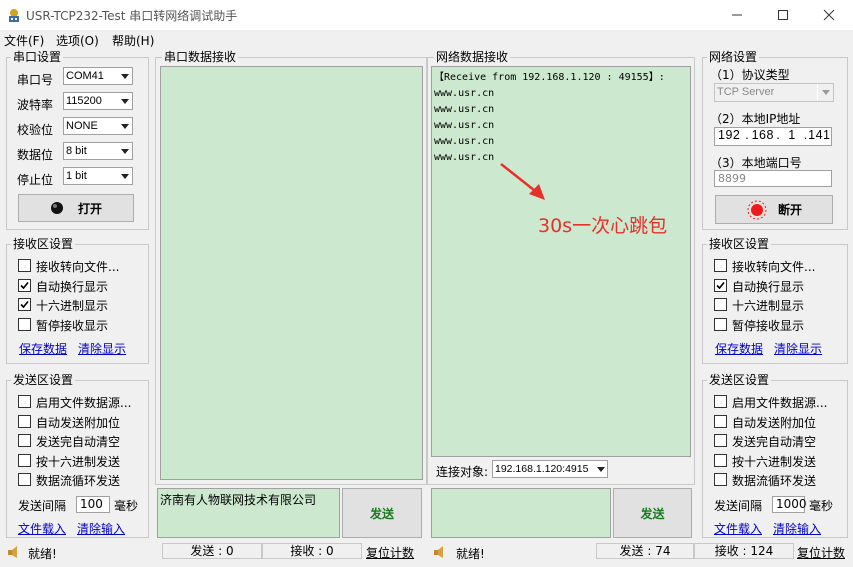 This screenshot has height=567, width=853. Describe the element at coordinates (522, 181) in the screenshot. I see `red-arrow-icon` at that location.